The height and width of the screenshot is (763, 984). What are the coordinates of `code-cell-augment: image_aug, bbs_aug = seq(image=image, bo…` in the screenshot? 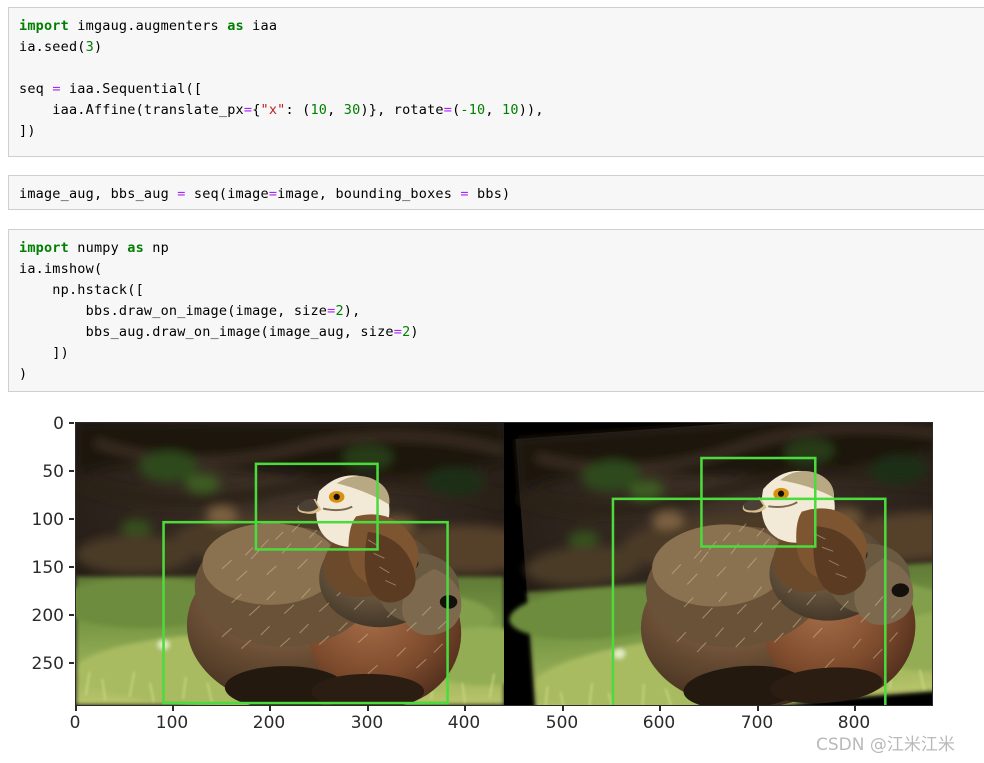 It's located at (496, 192).